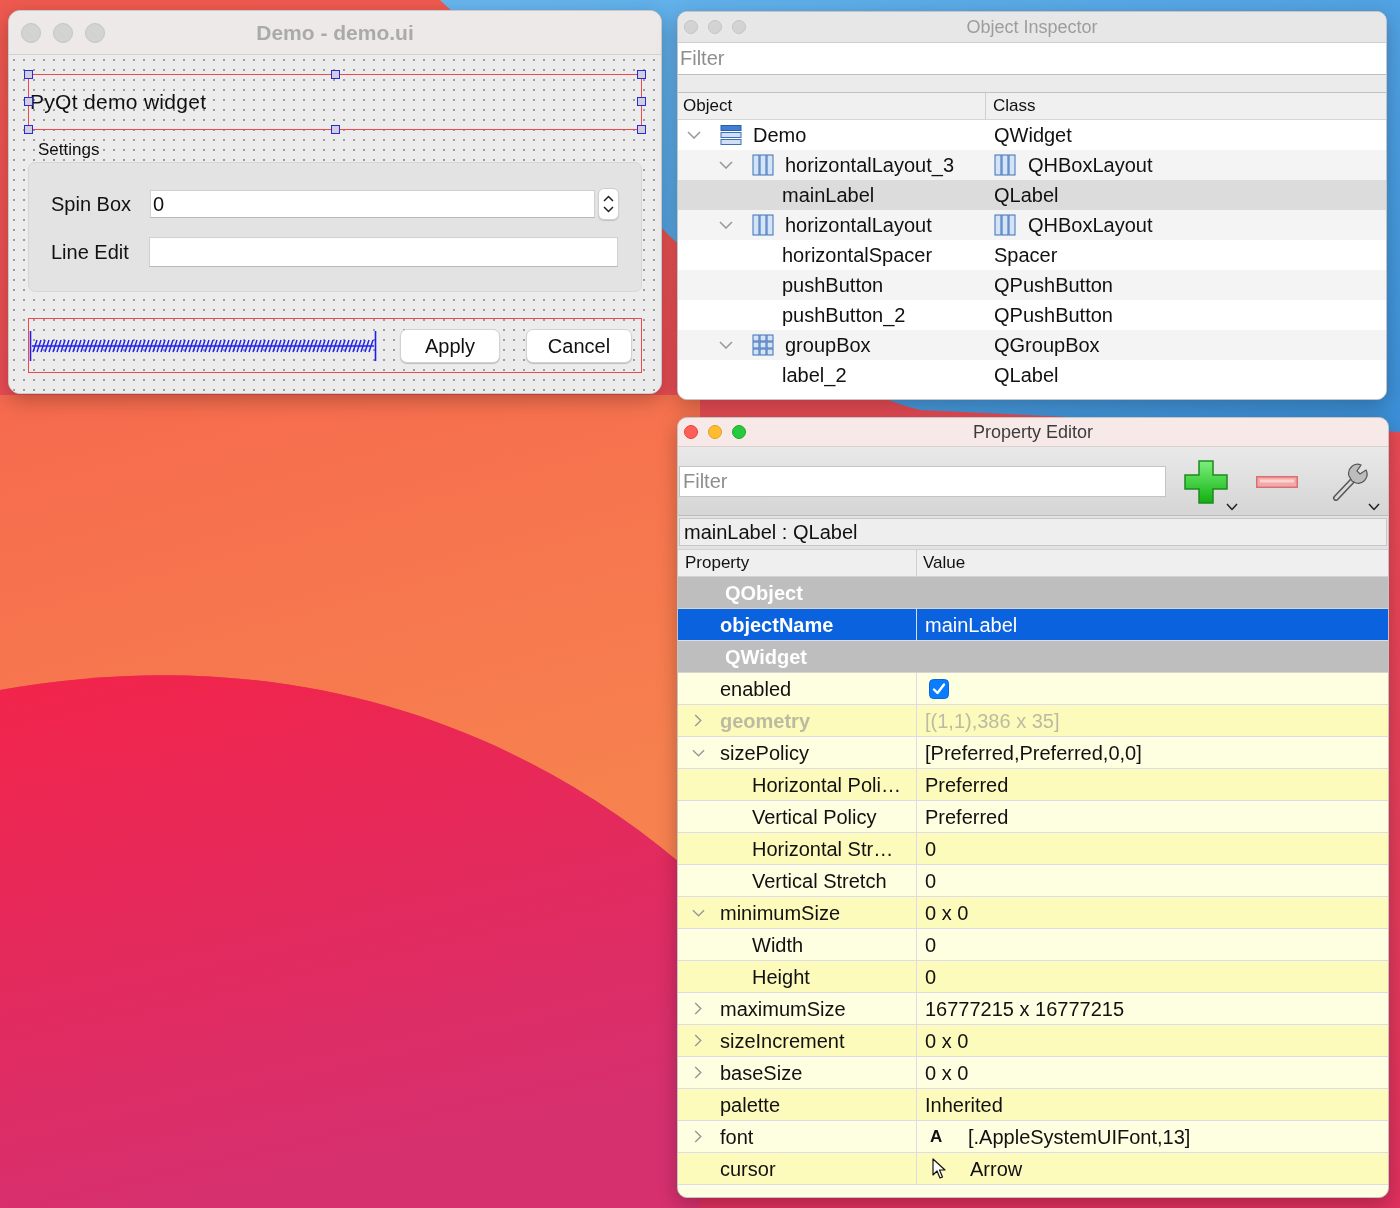 This screenshot has width=1400, height=1208. Describe the element at coordinates (1026, 255) in the screenshot. I see `class-name: Spacer` at that location.